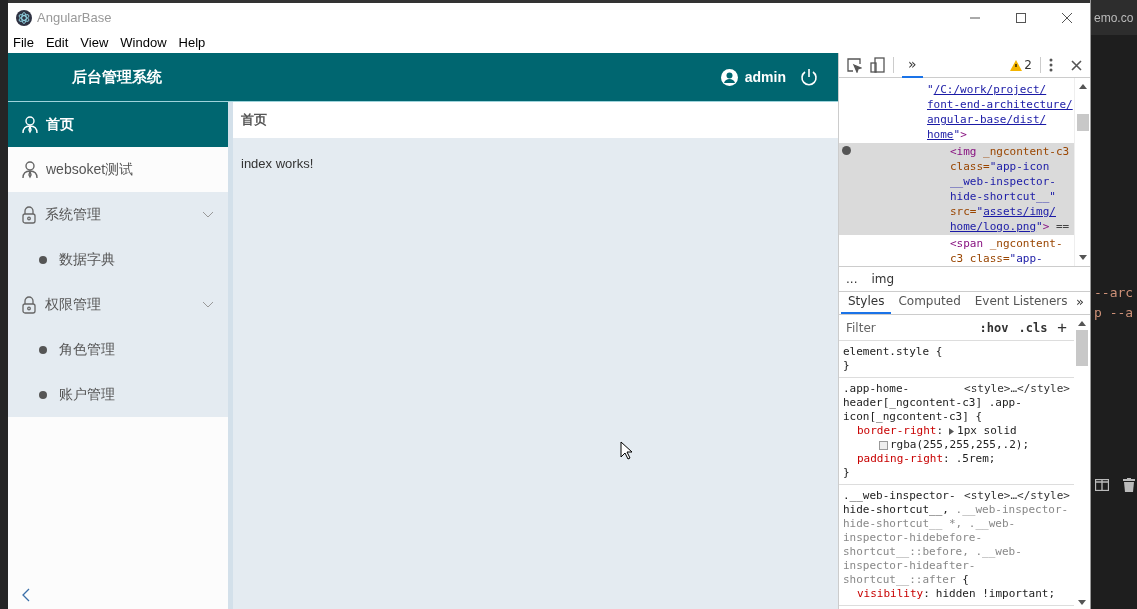 This screenshot has width=1137, height=609. Describe the element at coordinates (24, 18) in the screenshot. I see `app-logo-icon` at that location.